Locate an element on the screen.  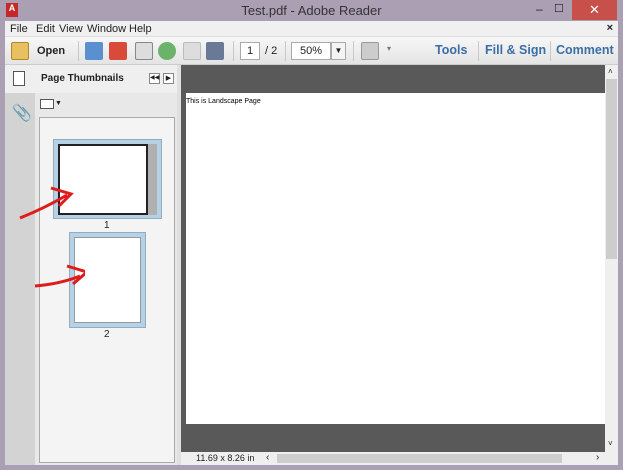
scroll-right-icon: › is located at coordinates (597, 457).